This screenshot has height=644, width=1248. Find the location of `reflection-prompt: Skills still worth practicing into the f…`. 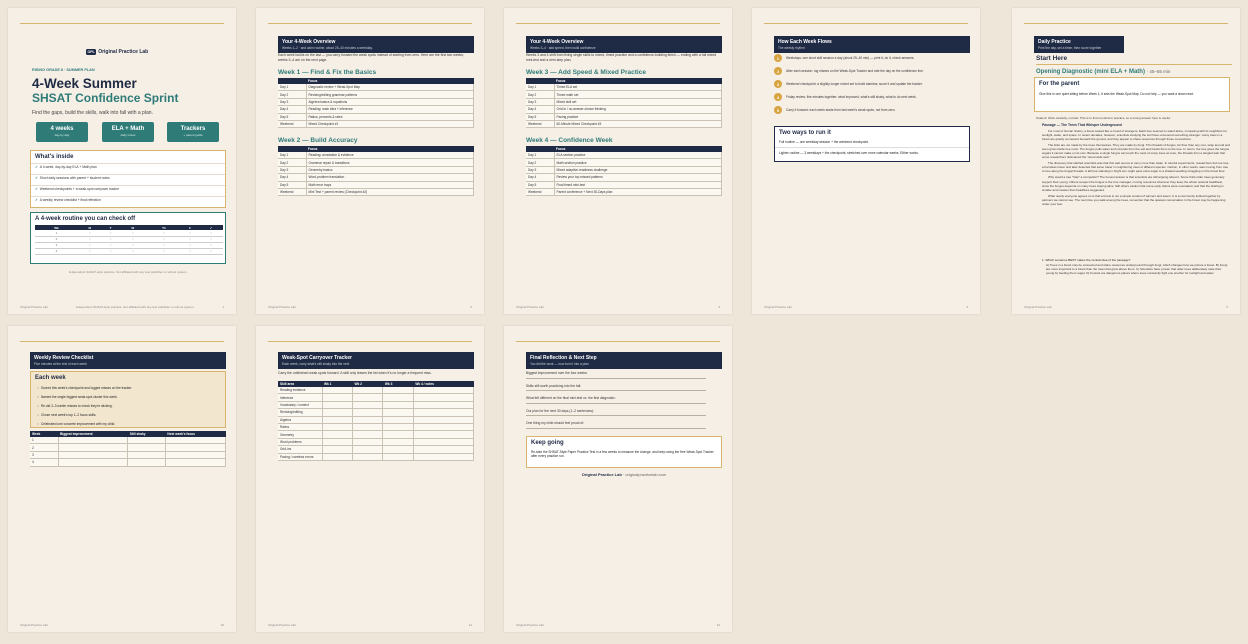

reflection-prompt: Skills still worth practicing into the f… is located at coordinates (616, 387).